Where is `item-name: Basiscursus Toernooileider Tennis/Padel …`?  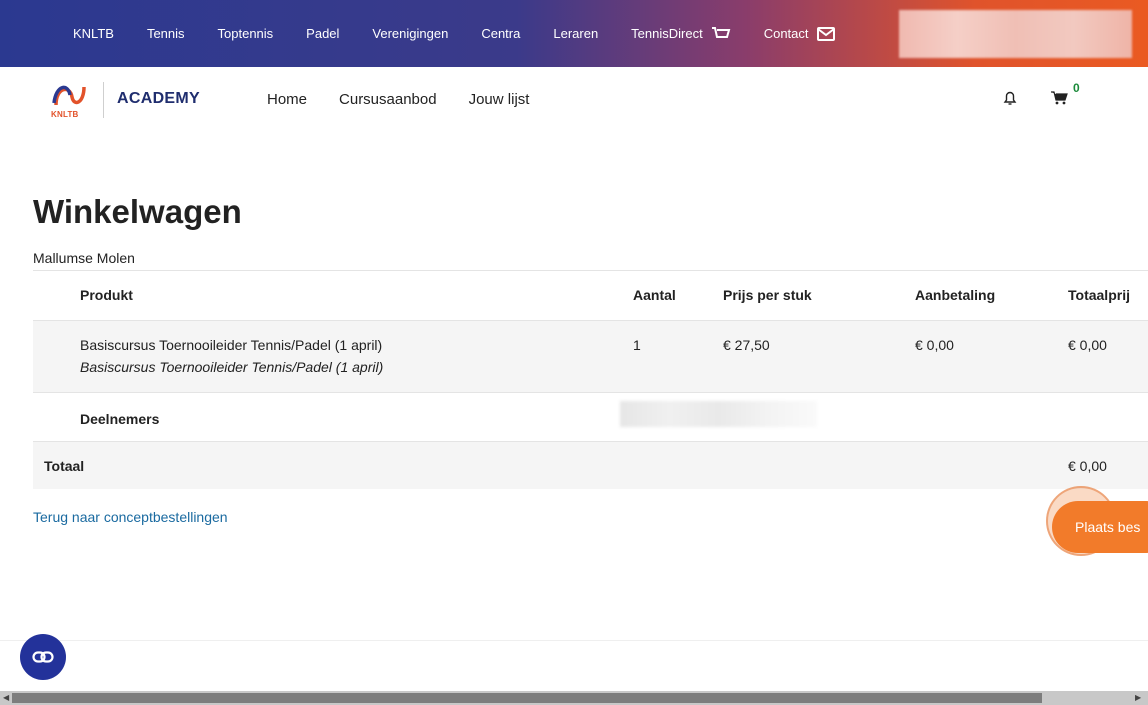 item-name: Basiscursus Toernooileider Tennis/Padel … is located at coordinates (231, 345).